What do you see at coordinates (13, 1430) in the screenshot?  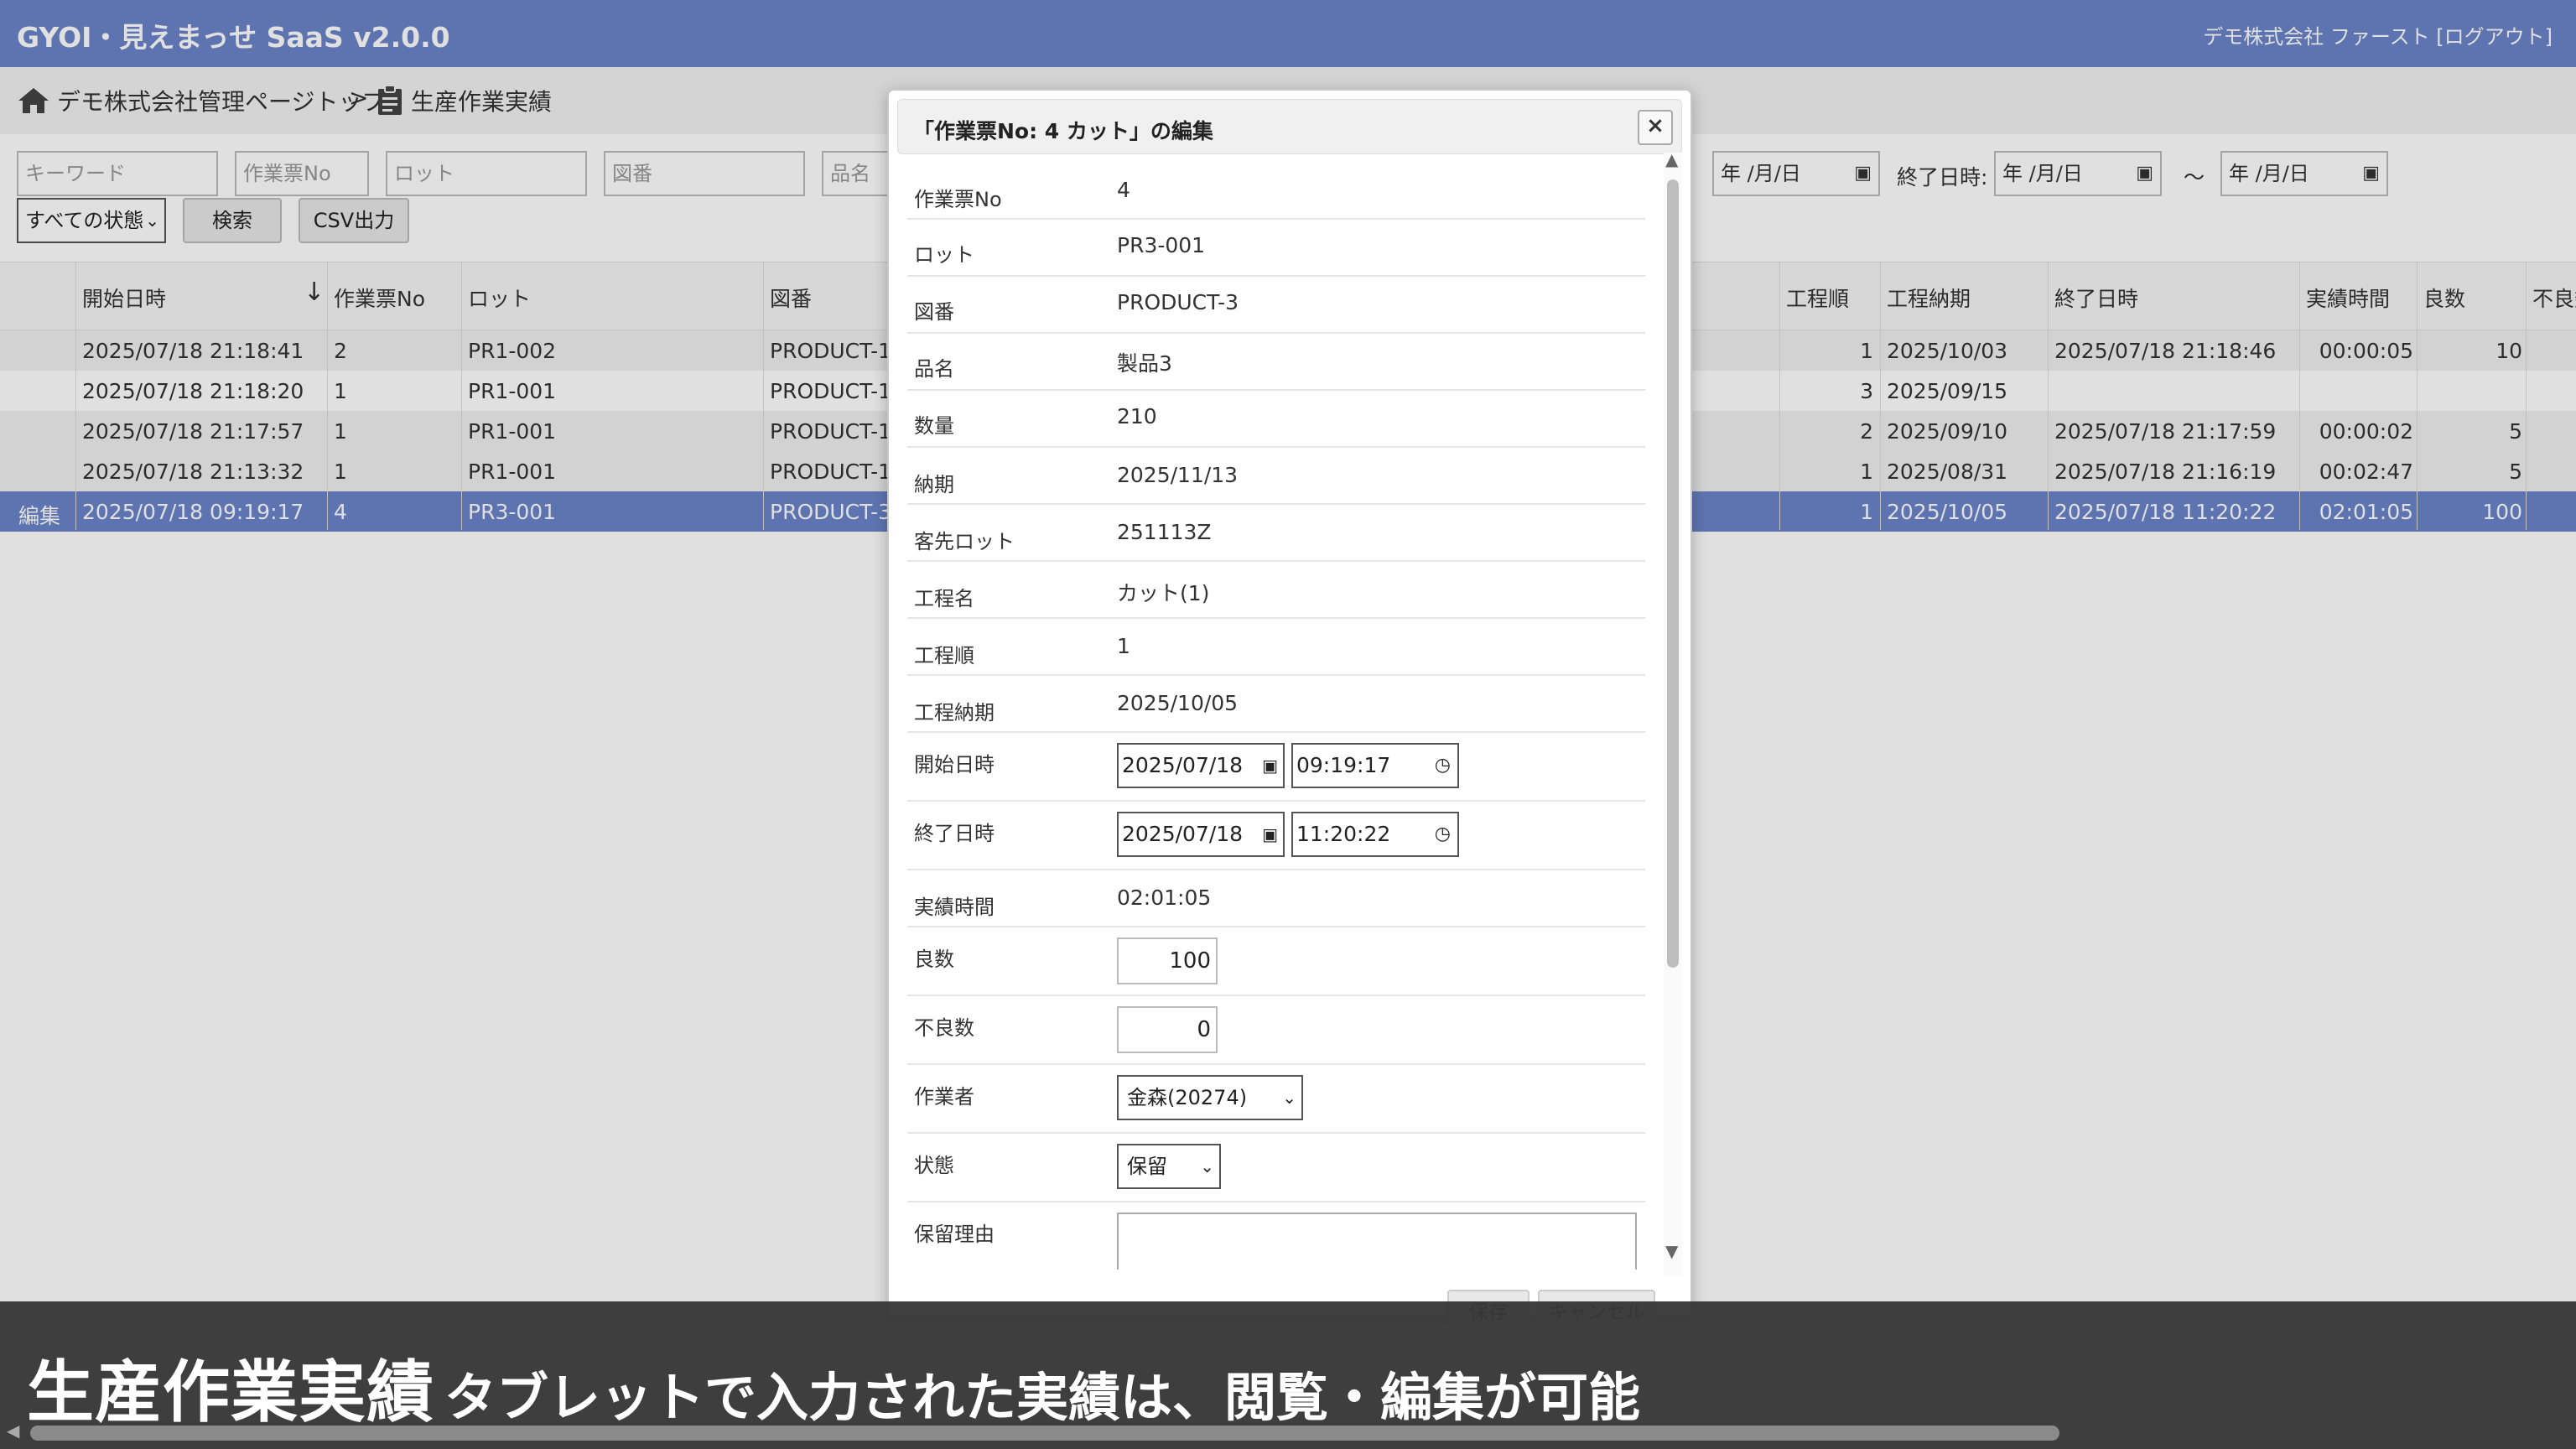 I see `scroll-left-icon: ◀` at bounding box center [13, 1430].